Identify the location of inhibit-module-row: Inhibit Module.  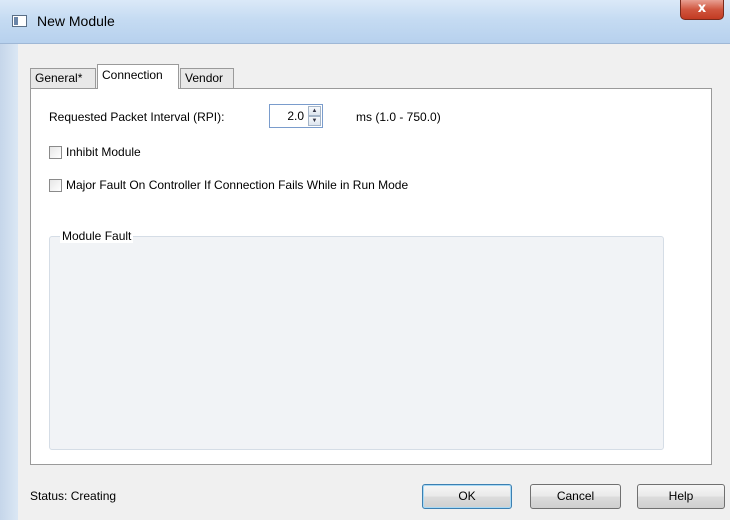
(95, 152).